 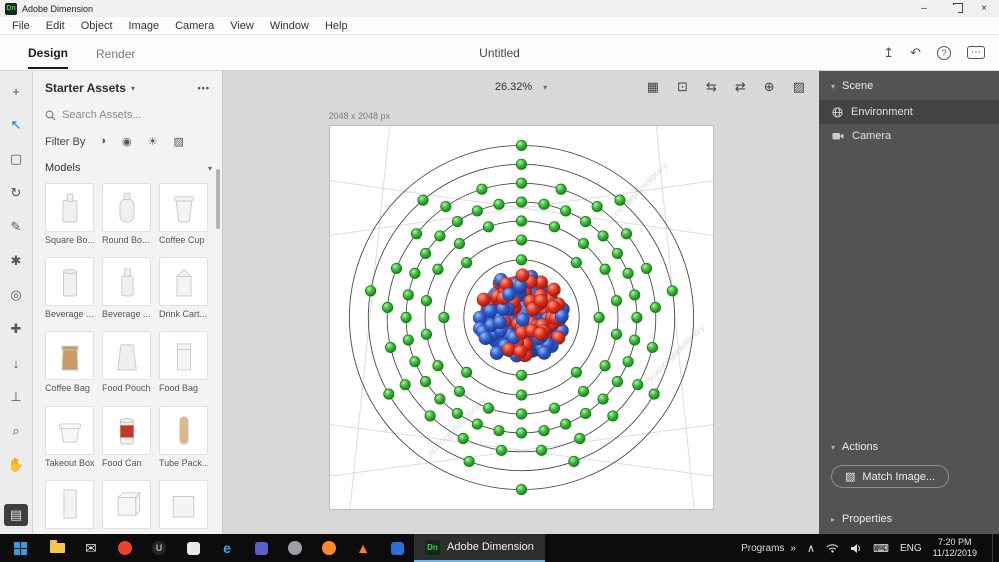 What do you see at coordinates (144, 26) in the screenshot?
I see `menu-image: Image` at bounding box center [144, 26].